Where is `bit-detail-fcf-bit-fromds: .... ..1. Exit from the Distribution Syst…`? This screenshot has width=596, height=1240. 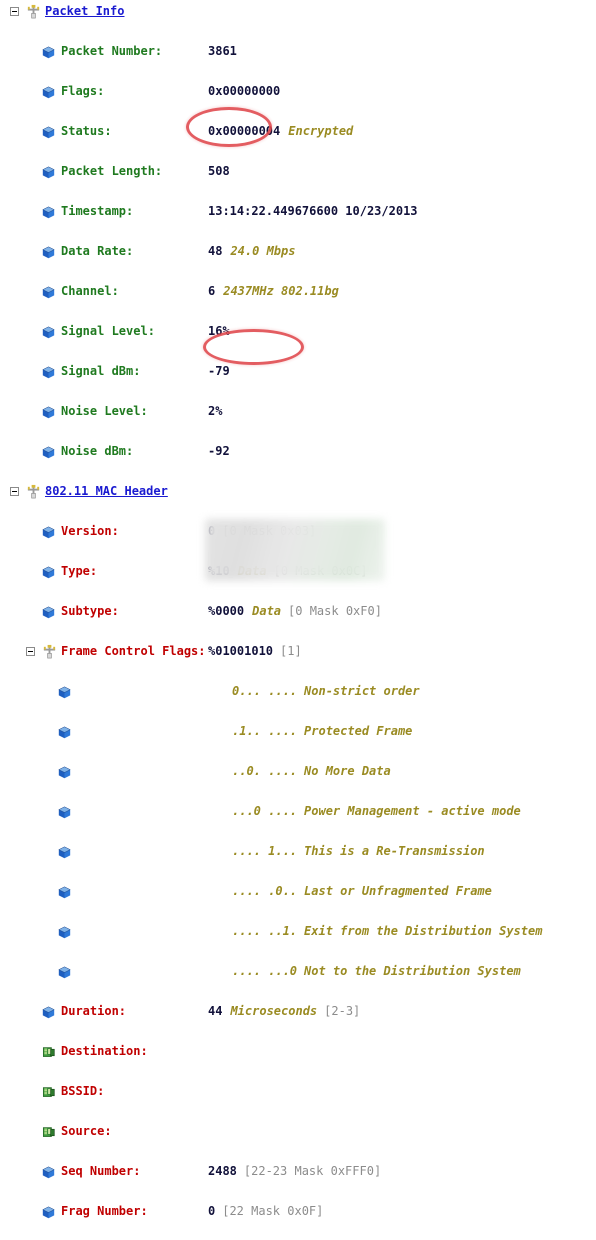 bit-detail-fcf-bit-fromds: .... ..1. Exit from the Distribution Syst… is located at coordinates (387, 931).